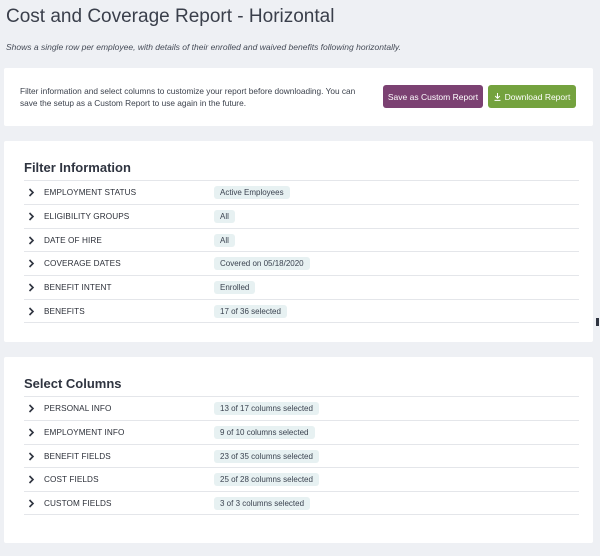 This screenshot has width=600, height=556. Describe the element at coordinates (301, 192) in the screenshot. I see `filter-row-employment-status: EMPLOYMENT STATUS Active Employees` at that location.